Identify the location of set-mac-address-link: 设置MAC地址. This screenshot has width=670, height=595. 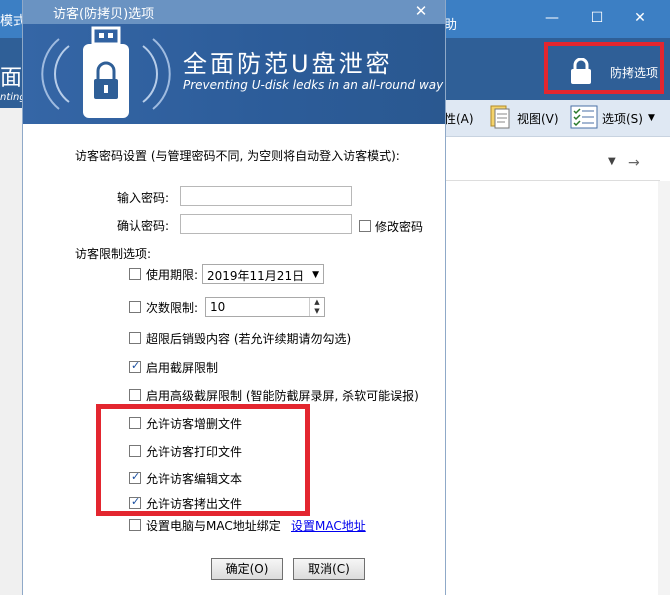
(328, 525).